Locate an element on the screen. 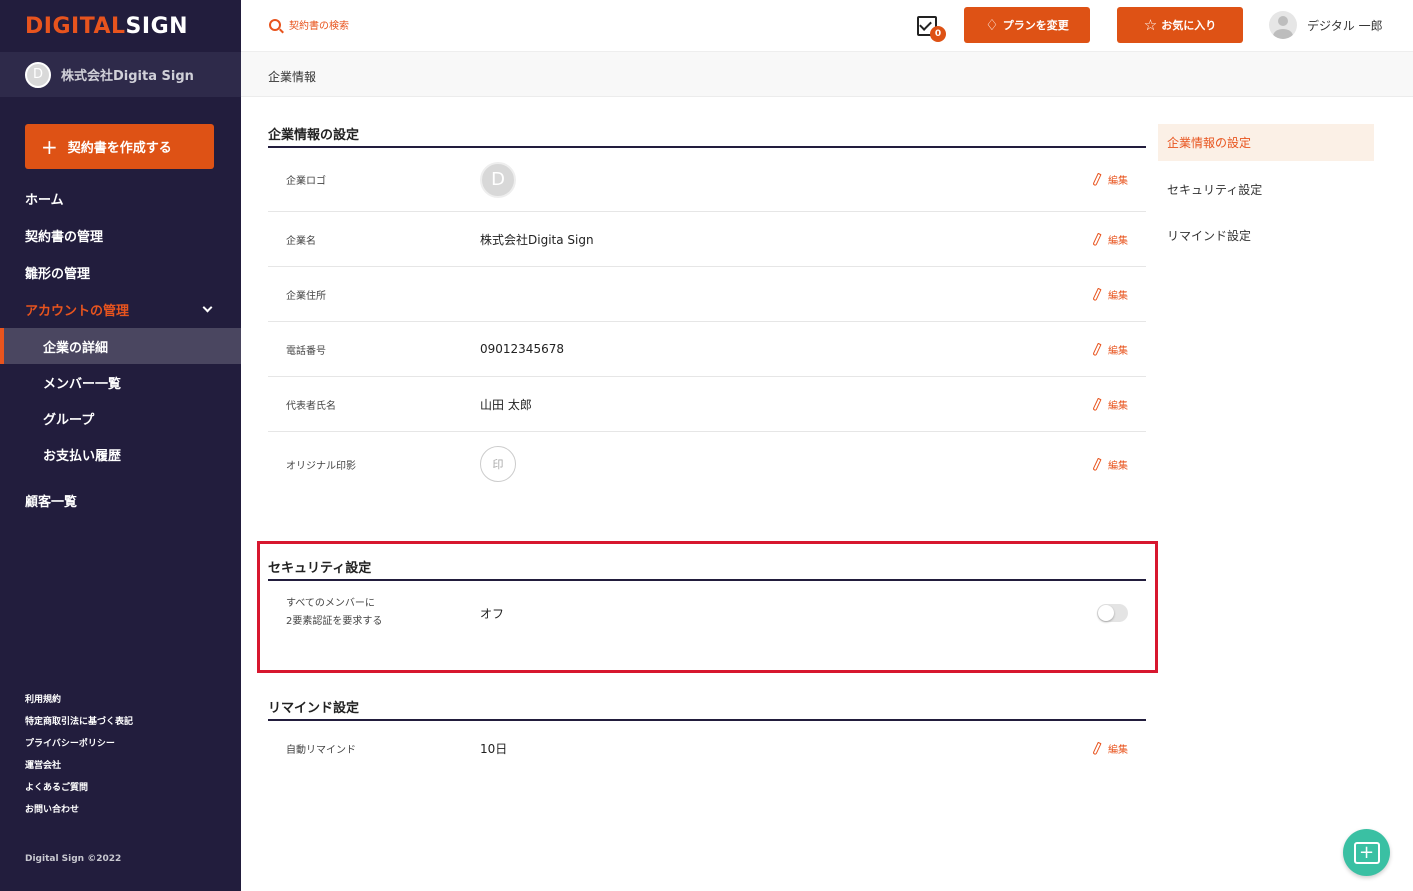 The height and width of the screenshot is (891, 1413). footer-link-terms: 利用規約 is located at coordinates (79, 703).